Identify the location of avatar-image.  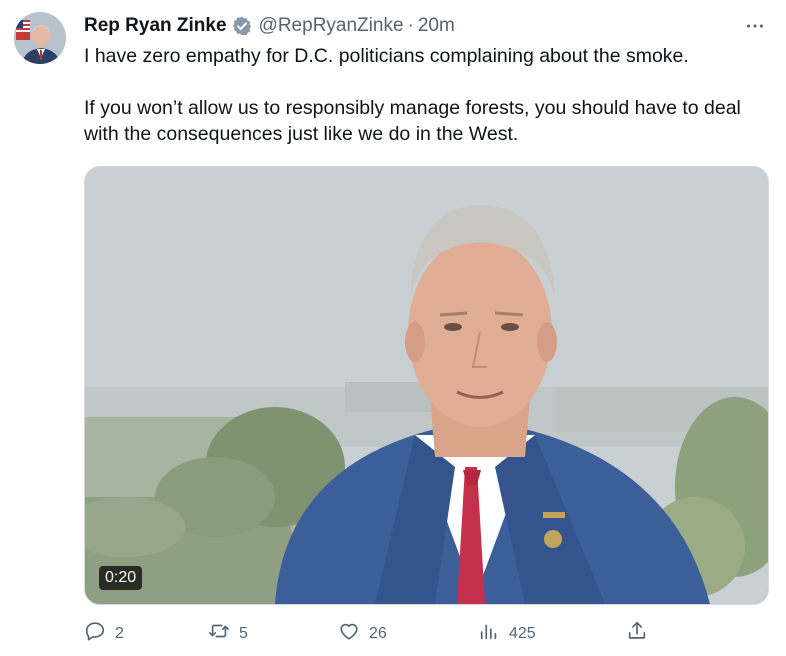
(40, 38).